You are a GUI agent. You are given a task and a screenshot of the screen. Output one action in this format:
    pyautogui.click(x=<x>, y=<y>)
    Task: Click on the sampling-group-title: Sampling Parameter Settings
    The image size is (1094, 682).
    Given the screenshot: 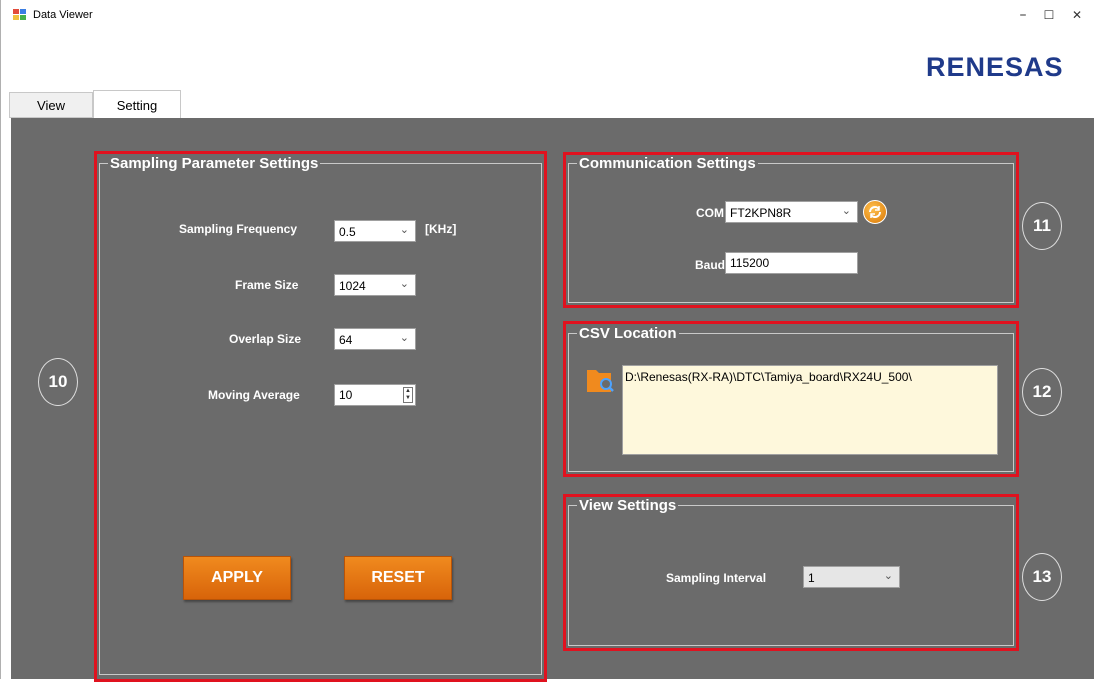 What is the action you would take?
    pyautogui.click(x=214, y=163)
    